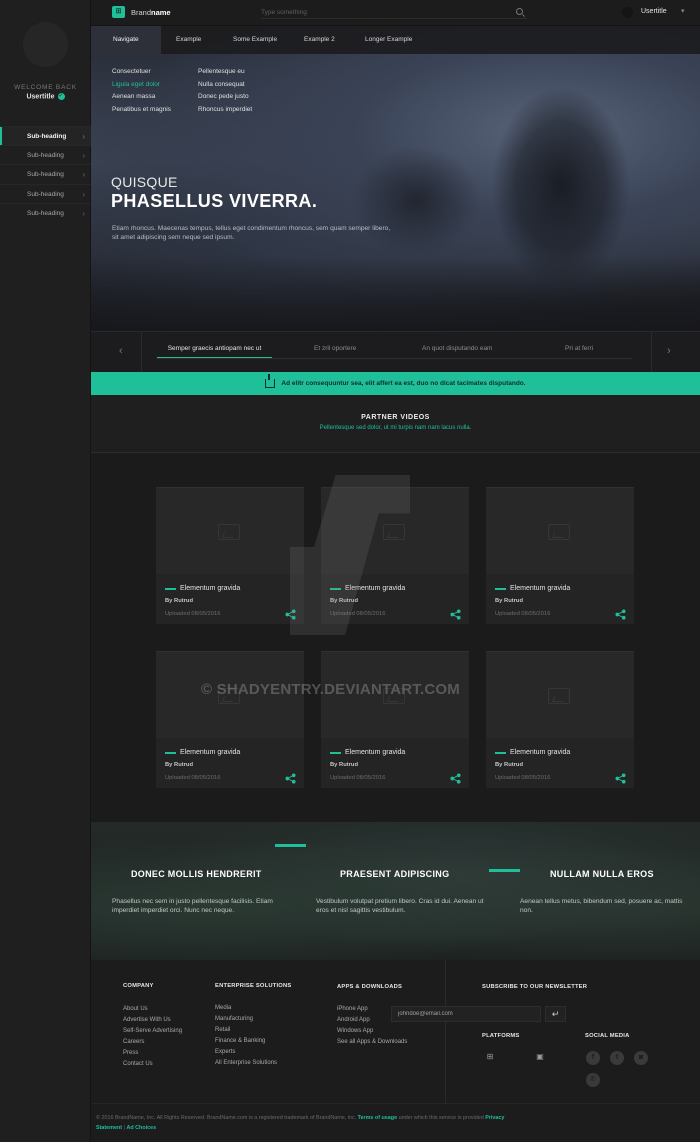 The image size is (700, 1142). What do you see at coordinates (372, 1042) in the screenshot?
I see `footer-link: See all Apps & Downloads` at bounding box center [372, 1042].